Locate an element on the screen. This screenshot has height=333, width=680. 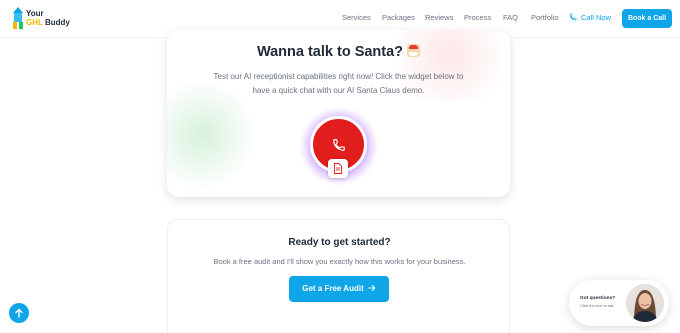
cta-heading: Ready to get started? is located at coordinates (339, 242).